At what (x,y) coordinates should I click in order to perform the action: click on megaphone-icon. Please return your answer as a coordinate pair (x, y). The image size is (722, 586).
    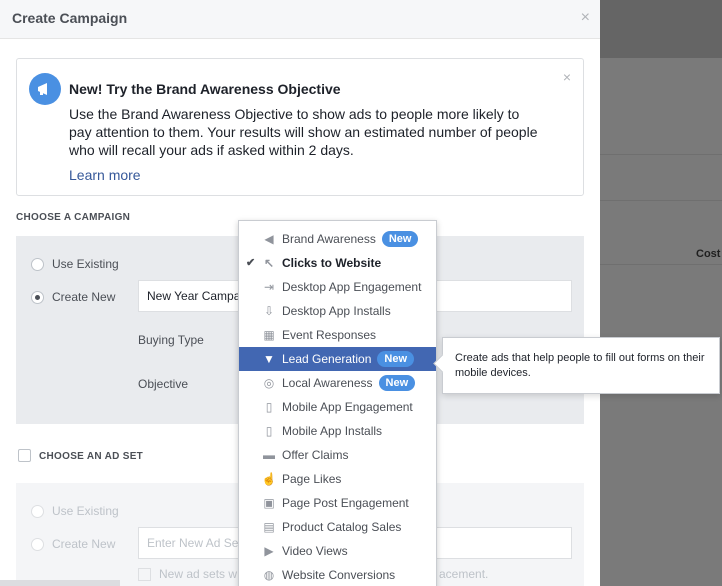
    Looking at the image, I should click on (45, 89).